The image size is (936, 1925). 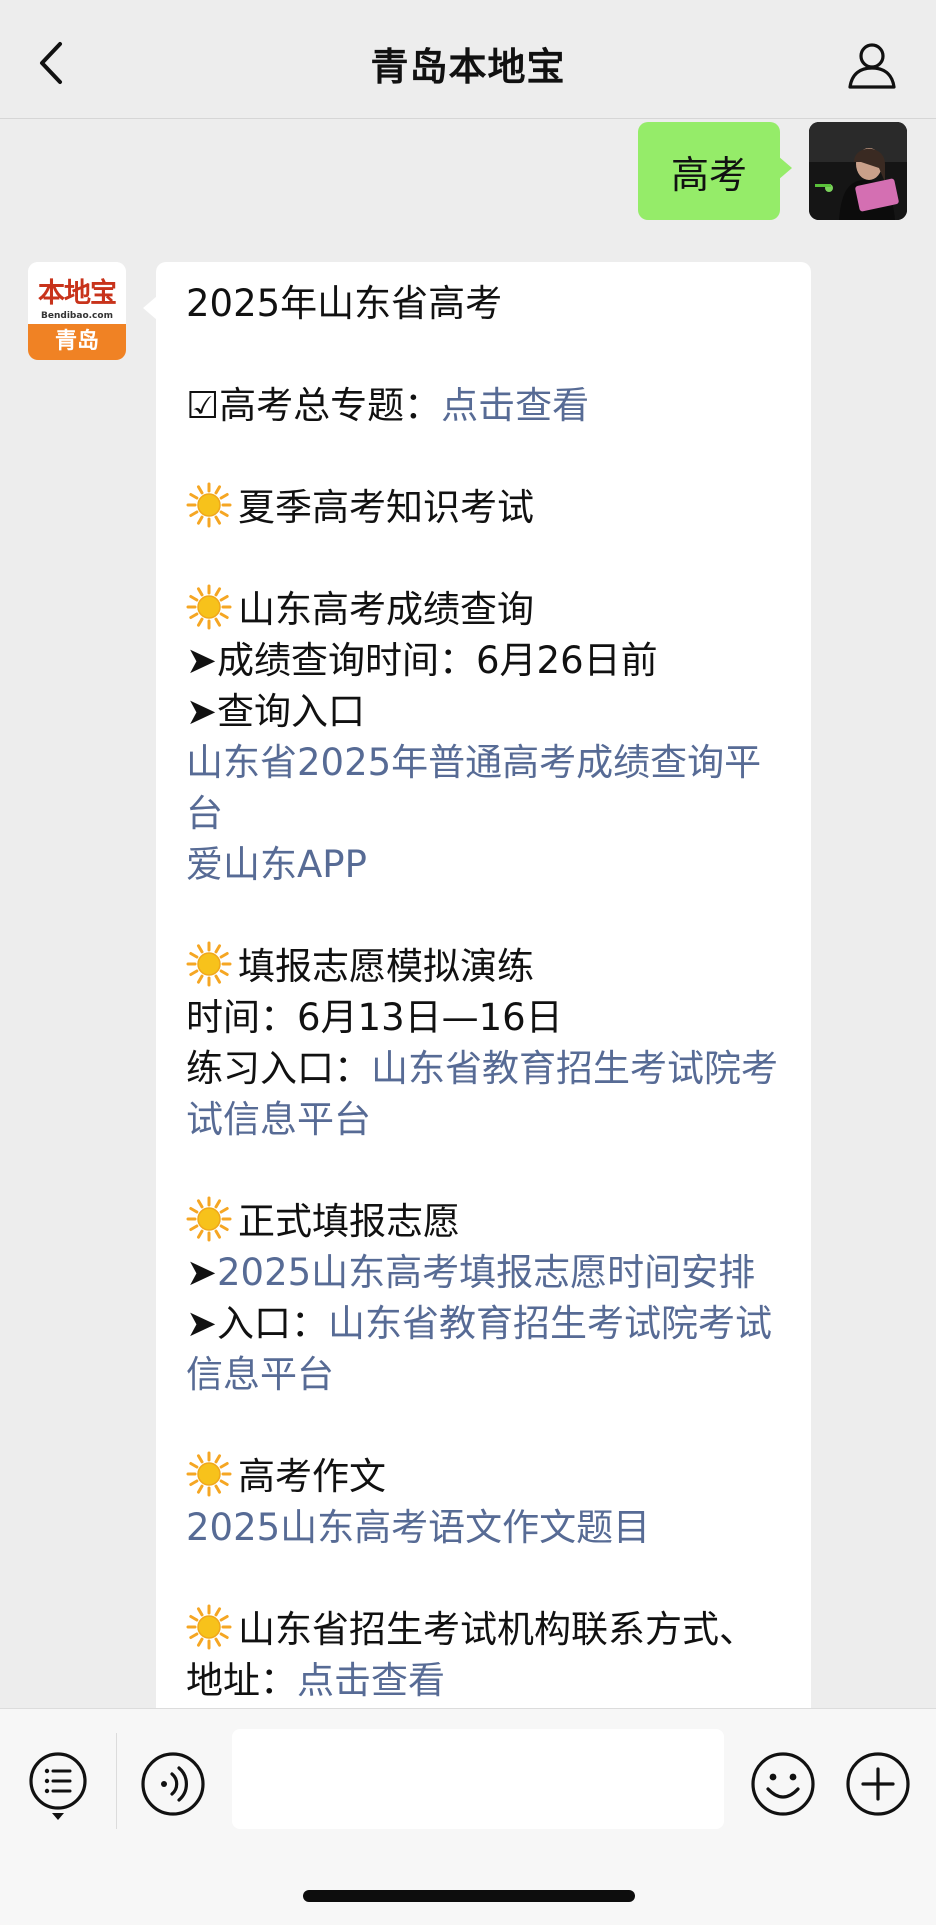 I want to click on message-link: 爱山东APP, so click(x=276, y=864).